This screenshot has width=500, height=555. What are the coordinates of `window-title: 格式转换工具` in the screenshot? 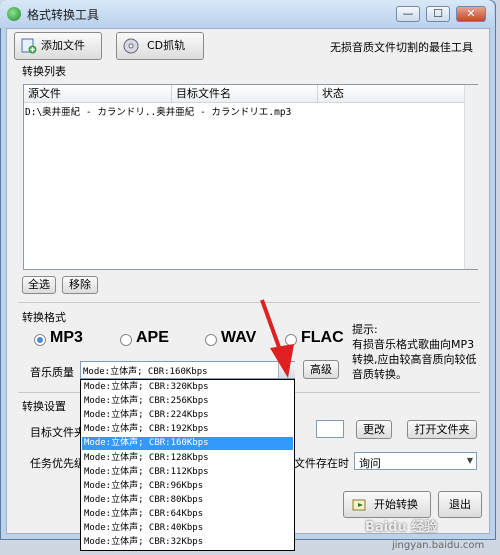 It's located at (63, 15).